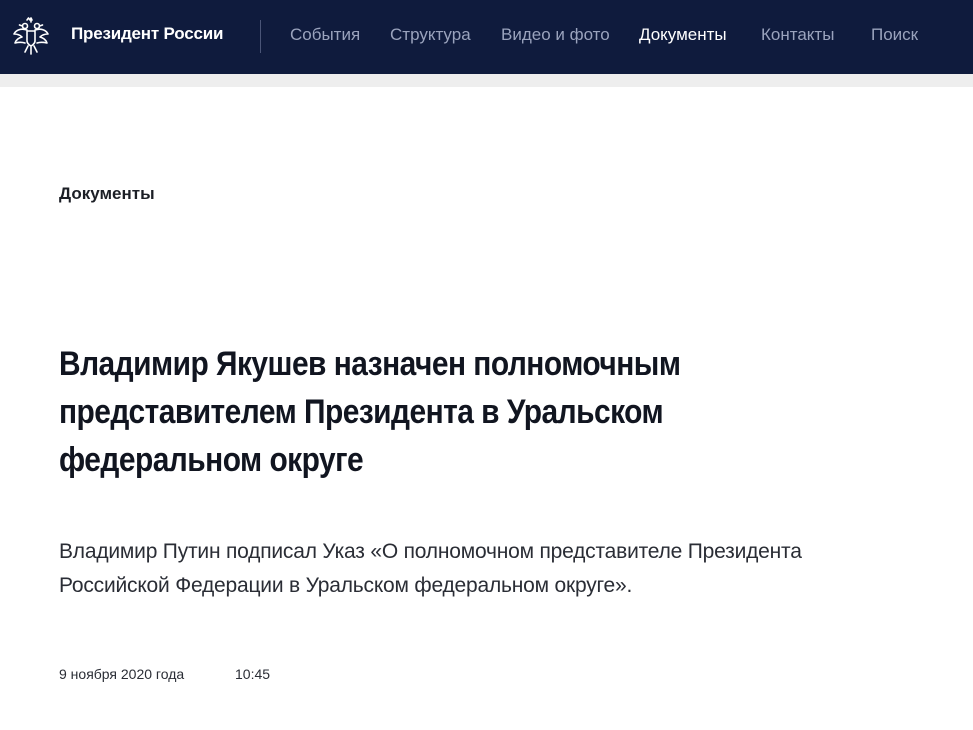  What do you see at coordinates (894, 35) in the screenshot?
I see `nav-item-search: Поиск` at bounding box center [894, 35].